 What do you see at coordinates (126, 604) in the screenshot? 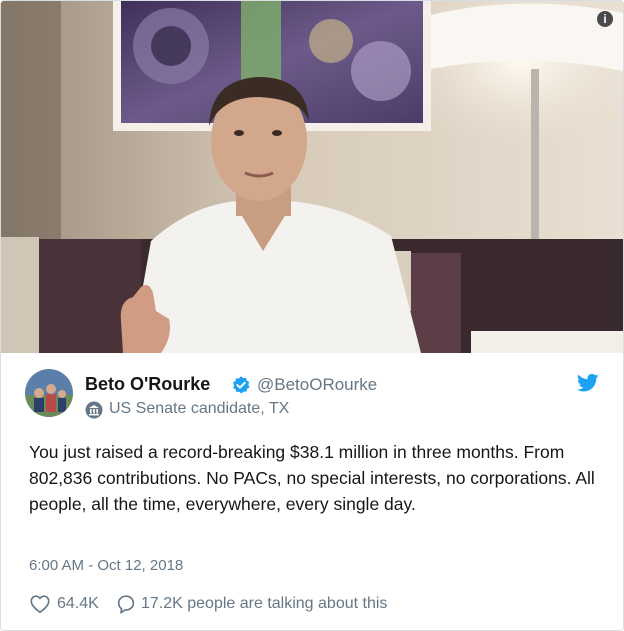
I see `speech-bubble-icon` at bounding box center [126, 604].